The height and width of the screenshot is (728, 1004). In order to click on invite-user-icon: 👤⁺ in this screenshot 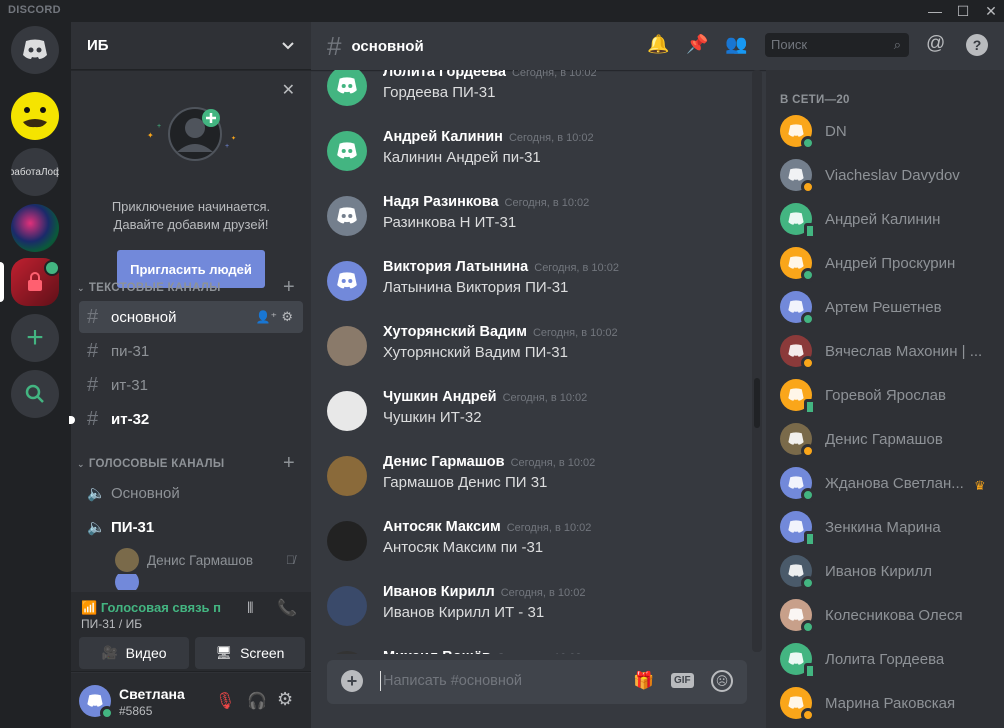, I will do `click(266, 317)`.